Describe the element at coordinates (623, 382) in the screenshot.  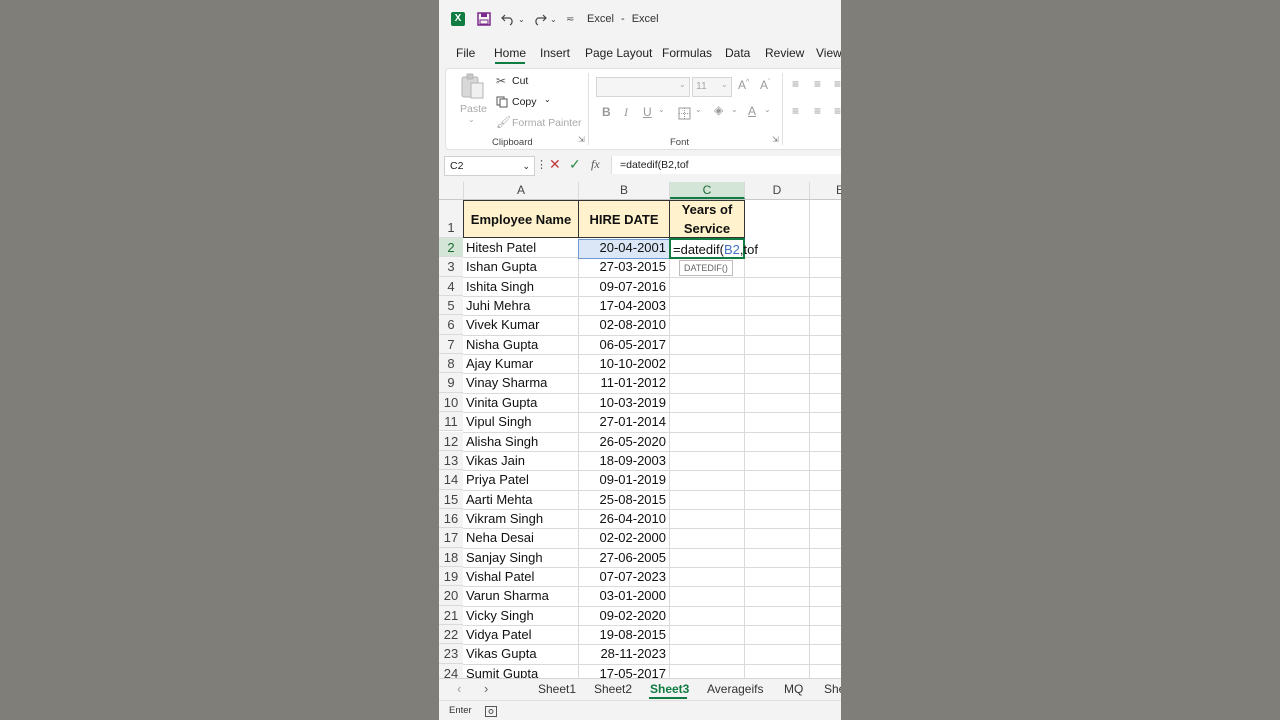
I see `hire-date-cell: 11-01-2012` at that location.